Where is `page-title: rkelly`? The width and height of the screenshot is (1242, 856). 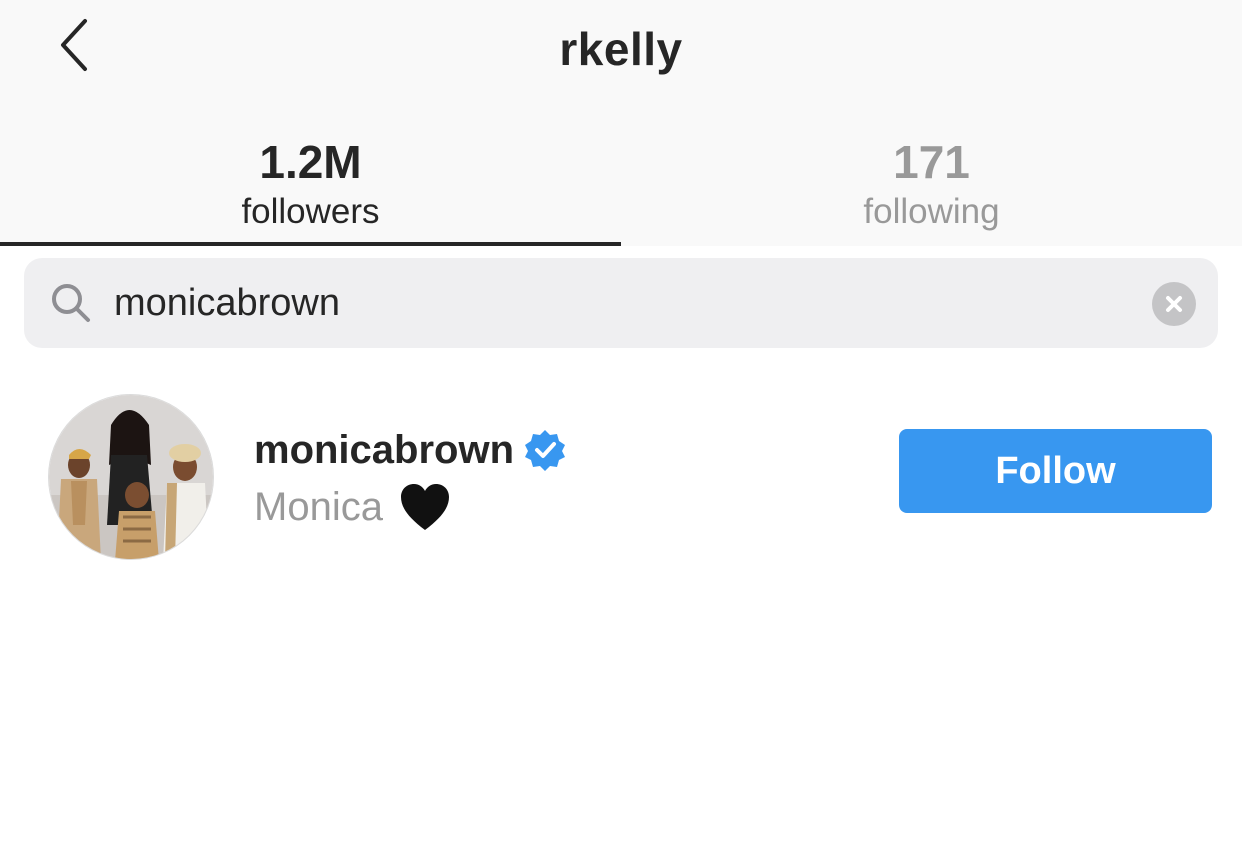
page-title: rkelly is located at coordinates (621, 49).